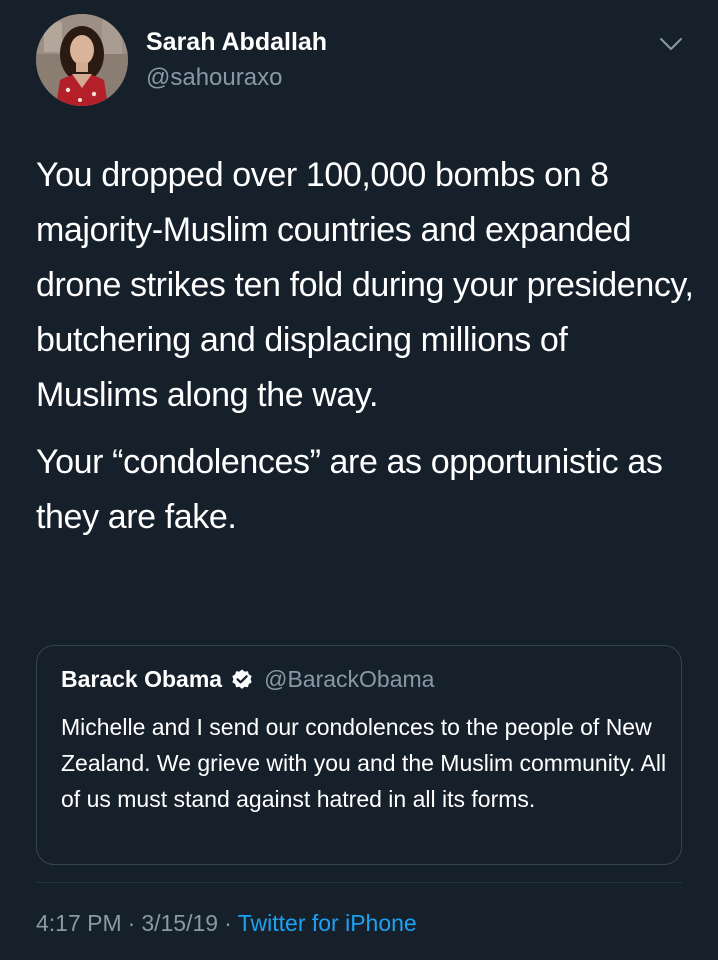  What do you see at coordinates (179, 923) in the screenshot?
I see `tweet-date: 3/15/19` at bounding box center [179, 923].